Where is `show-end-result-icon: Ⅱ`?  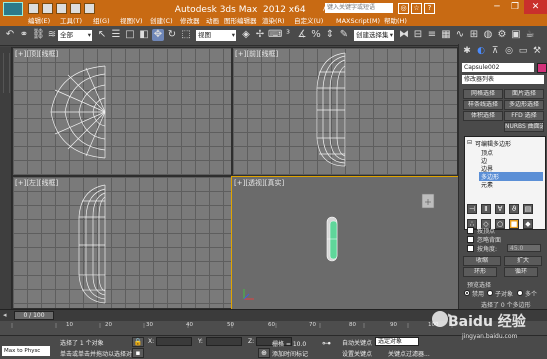 show-end-result-icon: Ⅱ is located at coordinates (486, 209).